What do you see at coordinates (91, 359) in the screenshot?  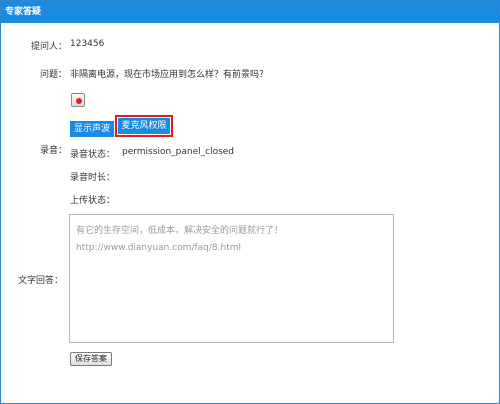 I see `save-answer-button: 保存答案` at bounding box center [91, 359].